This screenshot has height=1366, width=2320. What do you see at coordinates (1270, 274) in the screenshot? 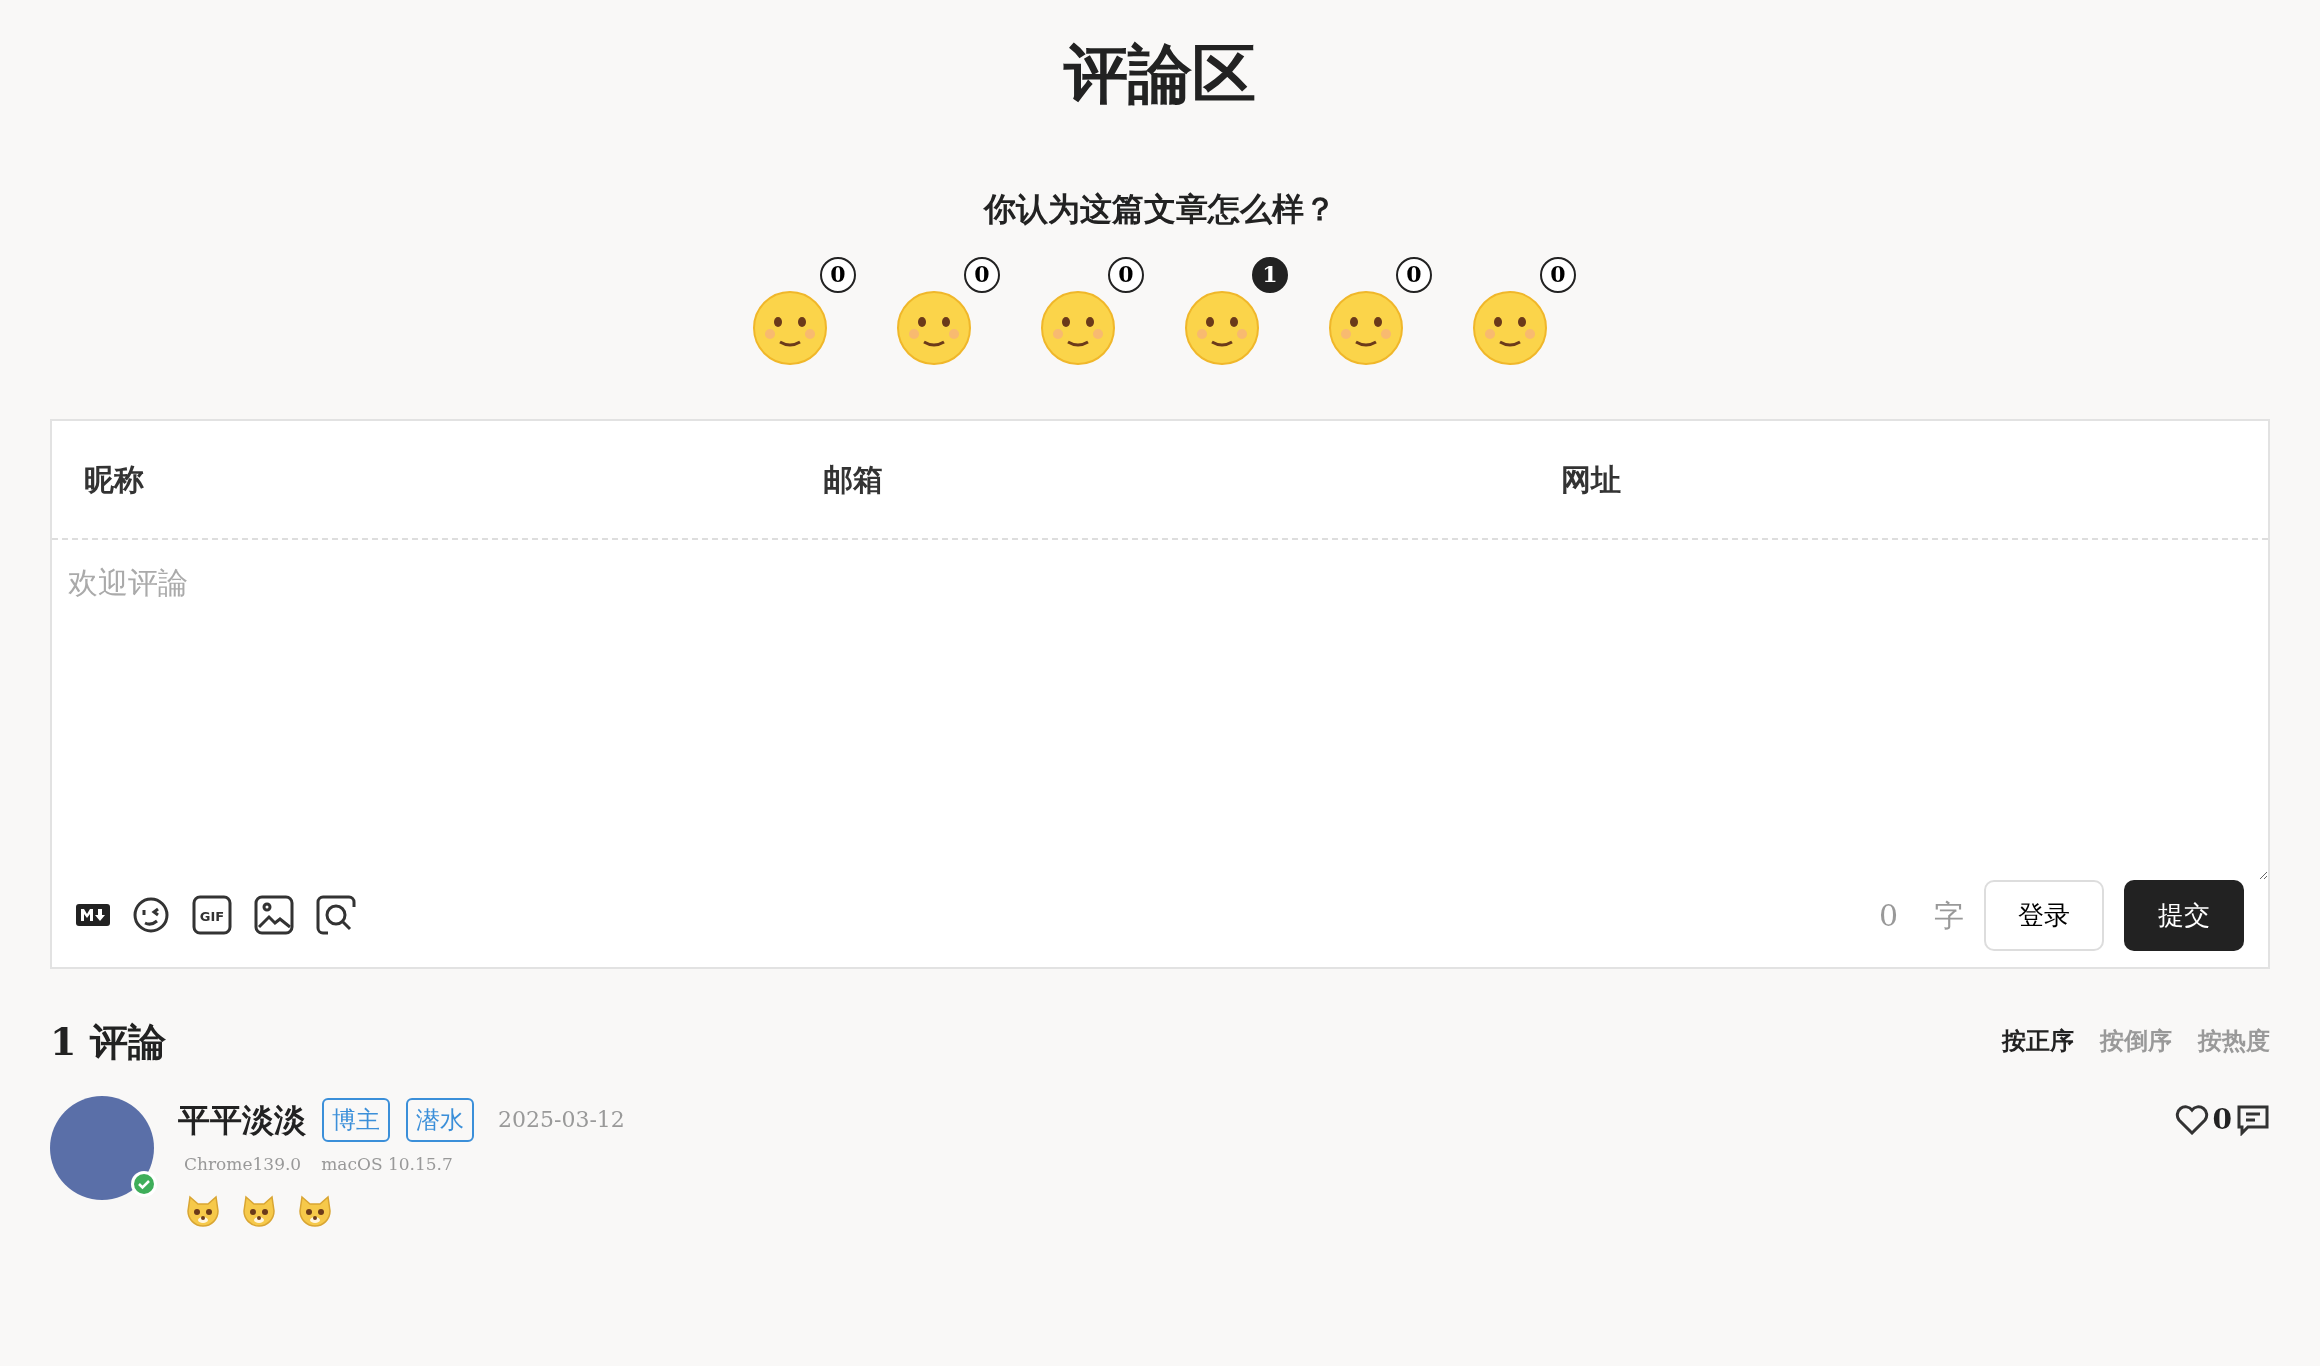
I see `reaction-count: 1` at bounding box center [1270, 274].